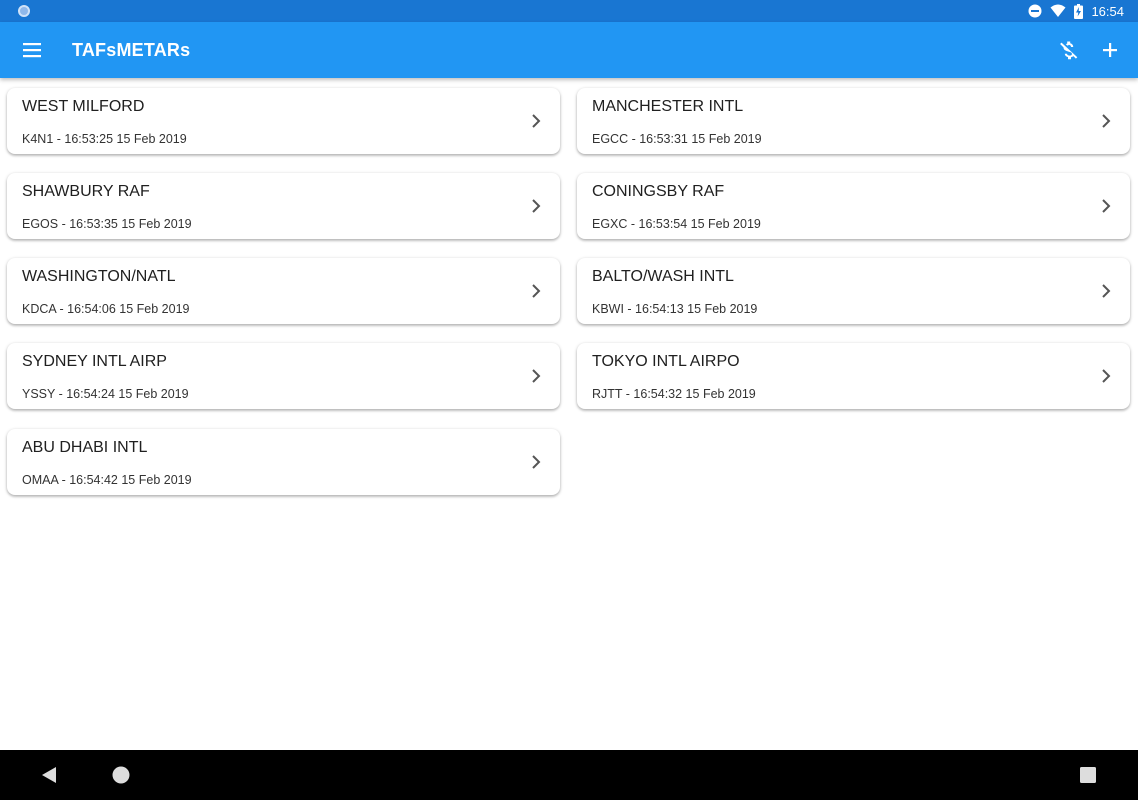 This screenshot has height=800, width=1138. What do you see at coordinates (674, 394) in the screenshot?
I see `station-detail: RJTT - 16:54:32 15 Feb 2019` at bounding box center [674, 394].